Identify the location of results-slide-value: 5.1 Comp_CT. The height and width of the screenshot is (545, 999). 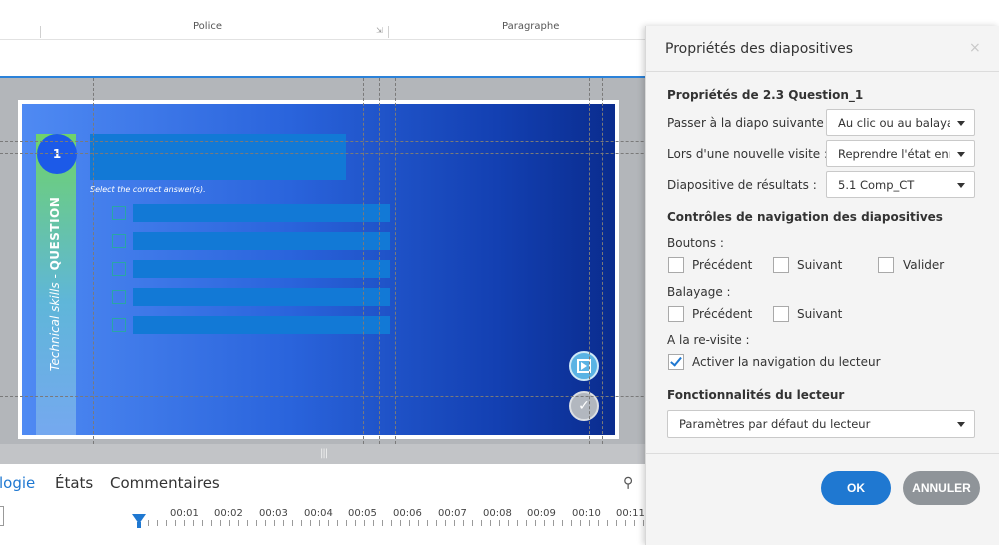
(876, 185).